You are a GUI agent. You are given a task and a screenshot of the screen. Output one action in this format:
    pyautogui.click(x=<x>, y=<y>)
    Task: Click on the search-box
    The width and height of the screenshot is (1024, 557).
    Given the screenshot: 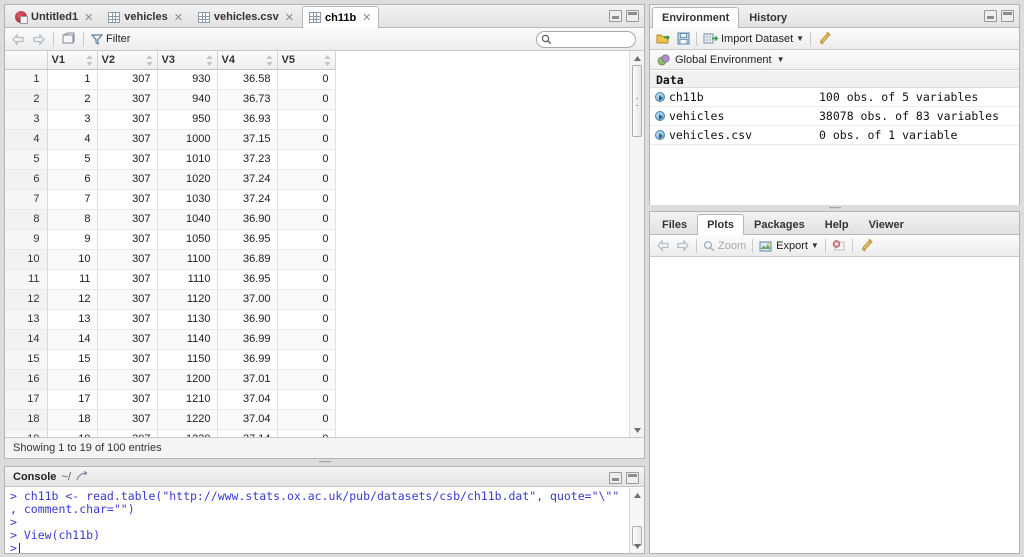 What is the action you would take?
    pyautogui.click(x=586, y=39)
    